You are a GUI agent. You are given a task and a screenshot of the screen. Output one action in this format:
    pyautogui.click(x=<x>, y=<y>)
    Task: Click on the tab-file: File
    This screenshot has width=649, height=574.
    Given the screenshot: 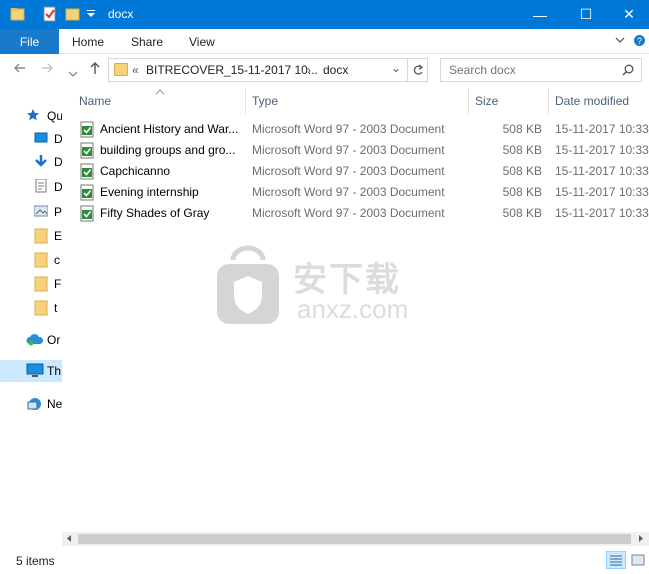 What is the action you would take?
    pyautogui.click(x=29, y=41)
    